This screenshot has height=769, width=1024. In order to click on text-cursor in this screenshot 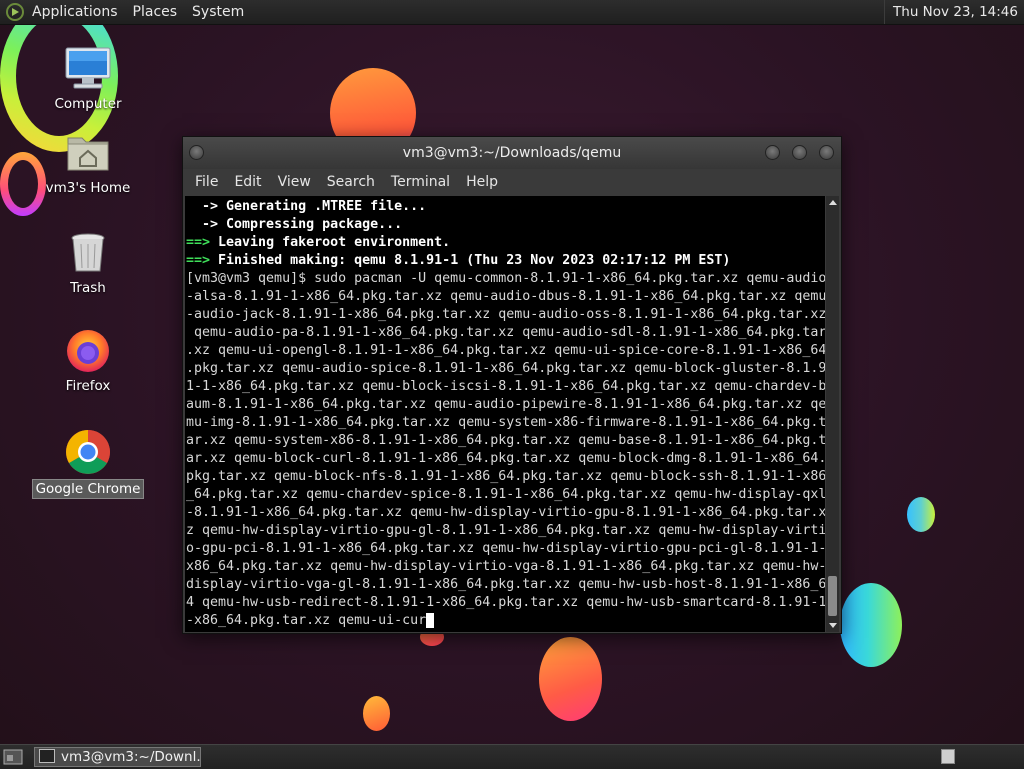, I will do `click(430, 620)`.